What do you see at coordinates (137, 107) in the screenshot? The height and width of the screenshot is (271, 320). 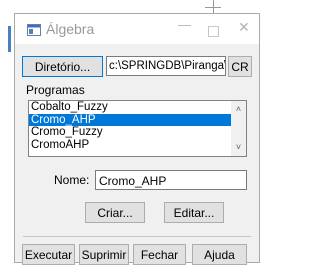 I see `program-list-item: Cobalto_Fuzzy` at bounding box center [137, 107].